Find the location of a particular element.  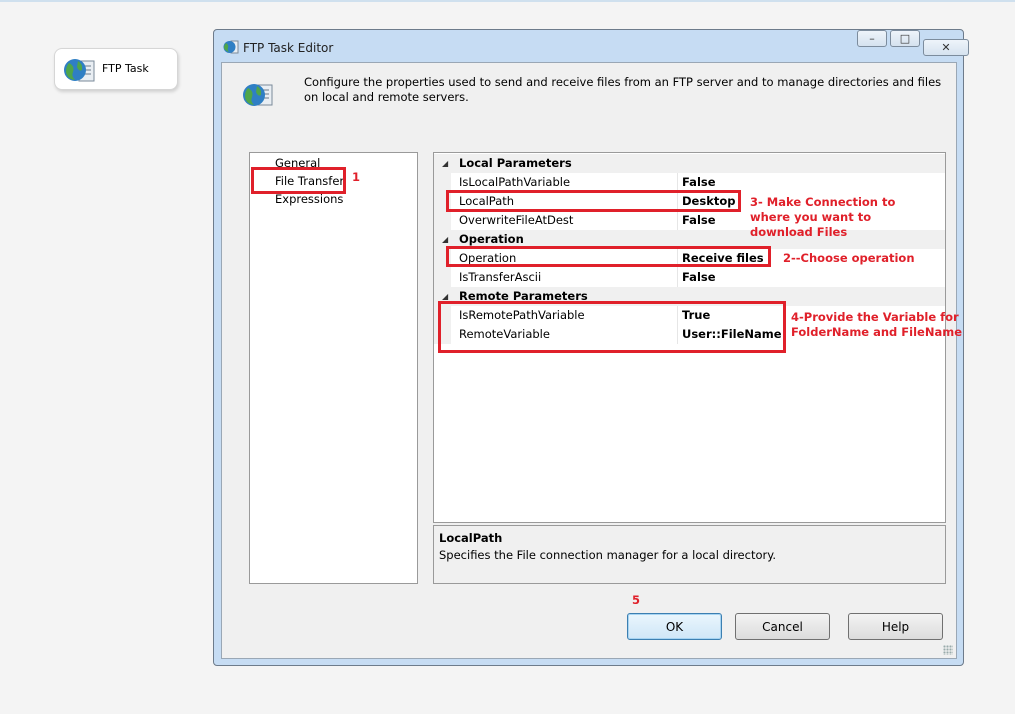

annotation-step-3-line: download Files is located at coordinates (799, 232).